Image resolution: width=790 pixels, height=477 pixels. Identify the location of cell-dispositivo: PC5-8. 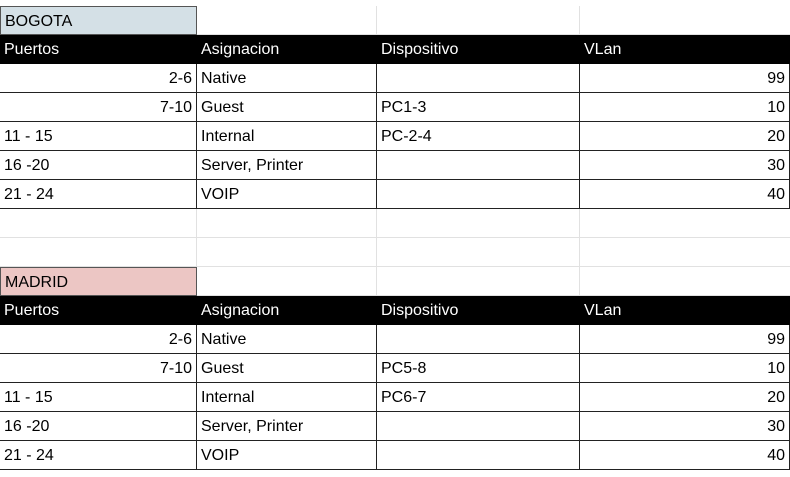
(478, 368).